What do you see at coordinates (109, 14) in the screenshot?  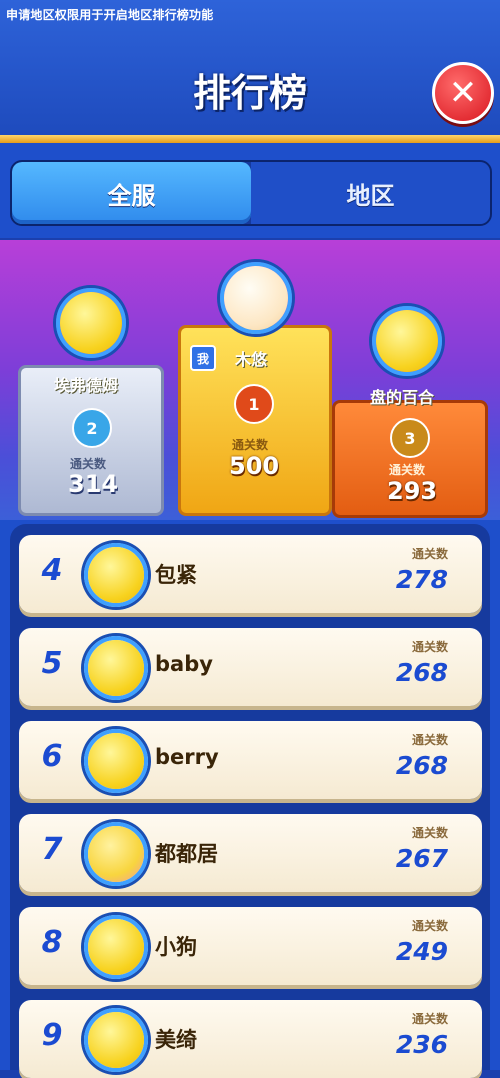 I see `permission-notice: 申请地区权限用于开启地区排行榜功能` at bounding box center [109, 14].